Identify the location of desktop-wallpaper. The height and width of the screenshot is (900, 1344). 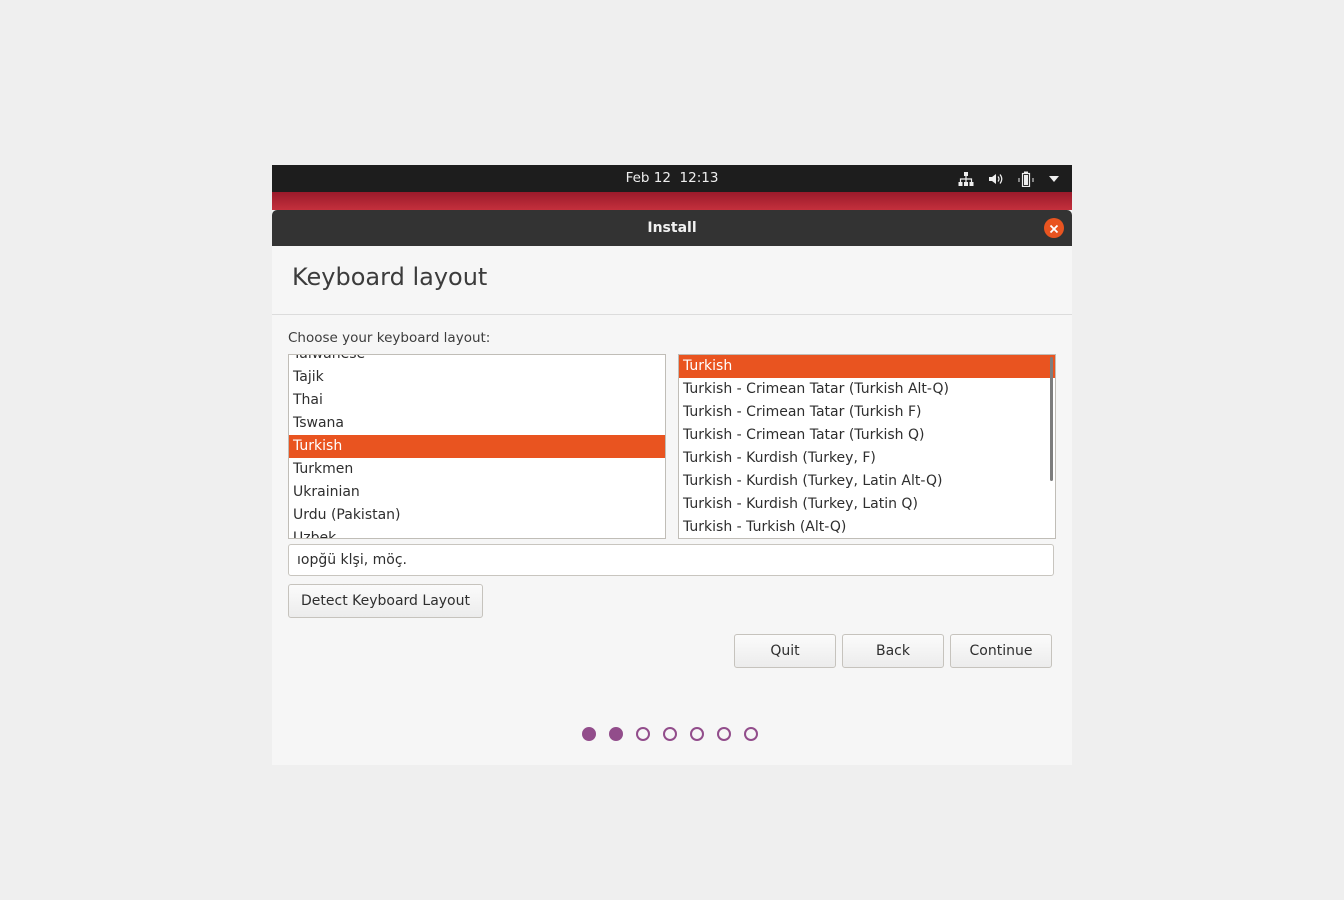
(672, 201).